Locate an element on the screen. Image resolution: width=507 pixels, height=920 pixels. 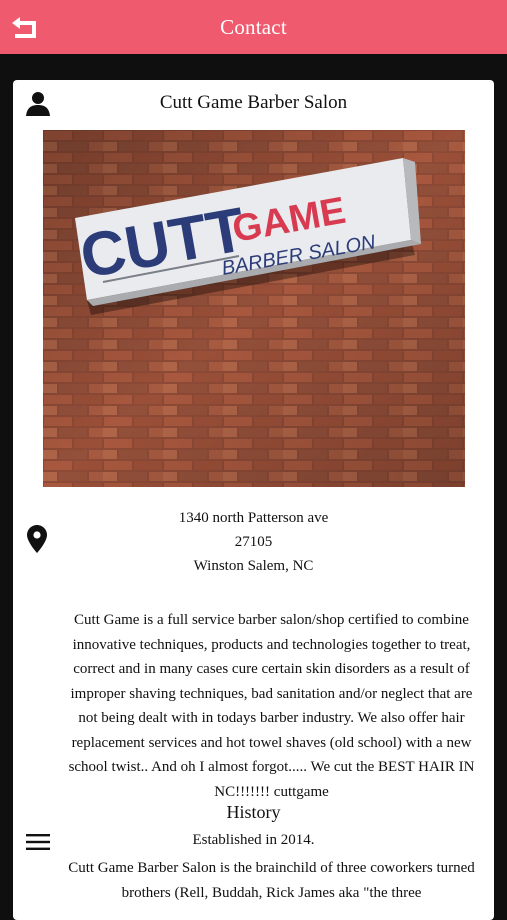
business-name: Cutt Game Barber Salon is located at coordinates (253, 102).